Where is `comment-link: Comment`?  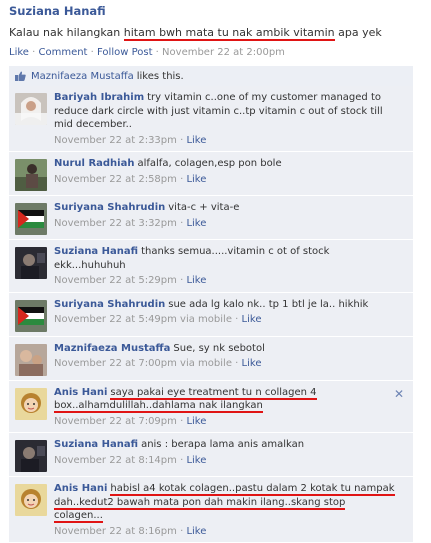 comment-link: Comment is located at coordinates (62, 52).